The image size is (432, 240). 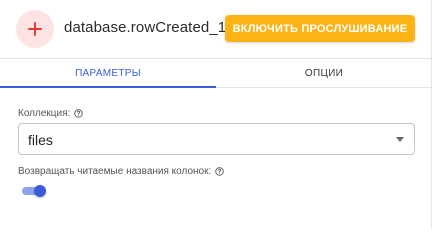 What do you see at coordinates (40, 140) in the screenshot?
I see `collection-select-value: files` at bounding box center [40, 140].